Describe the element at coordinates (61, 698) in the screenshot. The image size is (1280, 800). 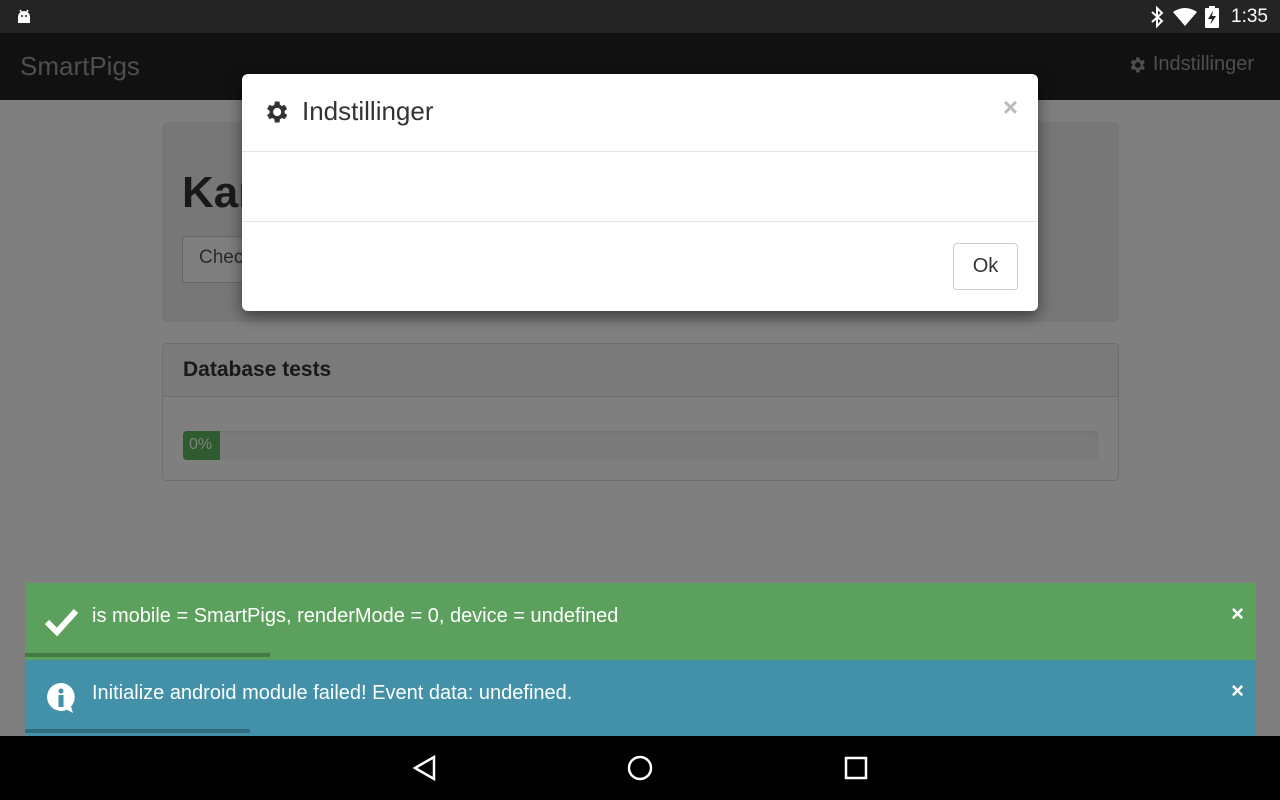
I see `info-icon` at that location.